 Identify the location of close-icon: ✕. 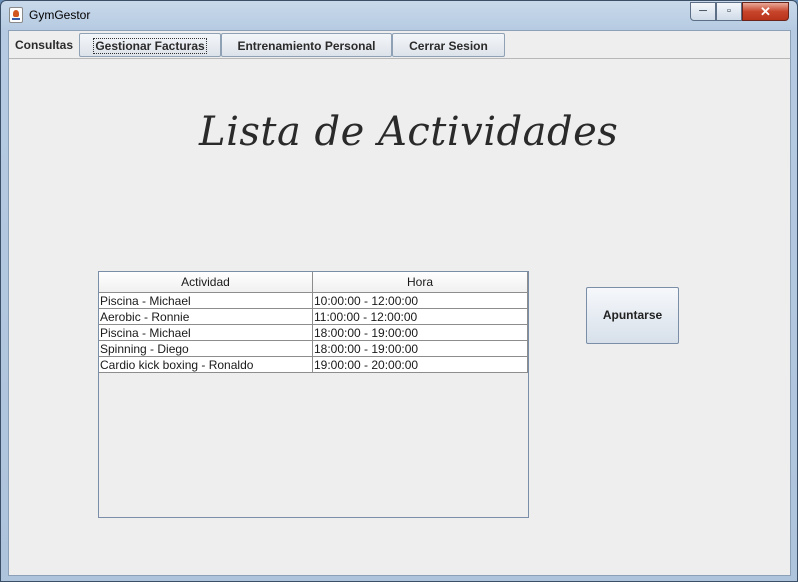
(765, 11).